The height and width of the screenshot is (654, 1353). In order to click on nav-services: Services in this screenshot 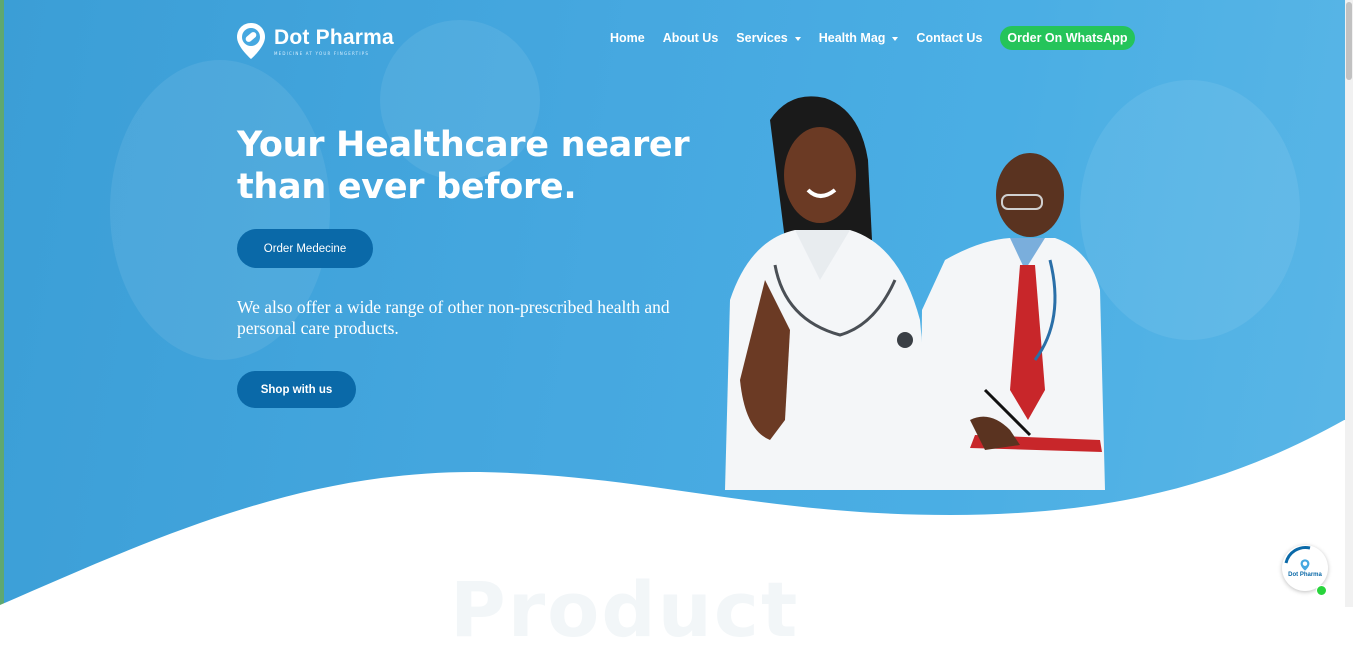, I will do `click(768, 38)`.